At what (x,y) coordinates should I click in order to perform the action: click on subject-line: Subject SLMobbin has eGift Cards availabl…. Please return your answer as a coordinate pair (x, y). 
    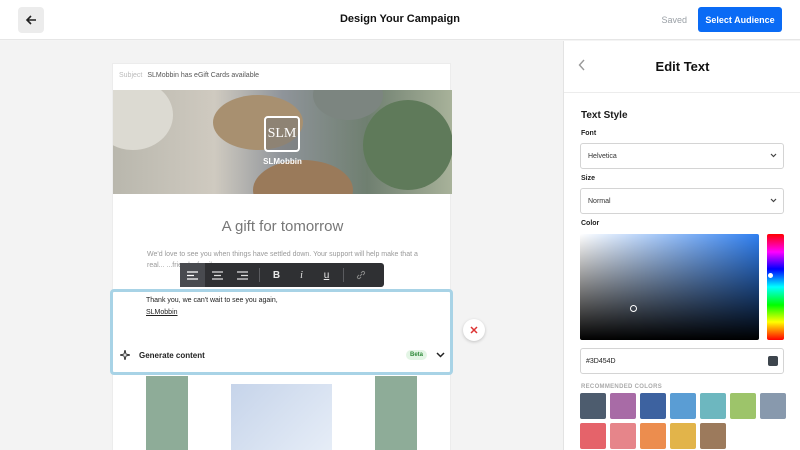
    Looking at the image, I should click on (189, 75).